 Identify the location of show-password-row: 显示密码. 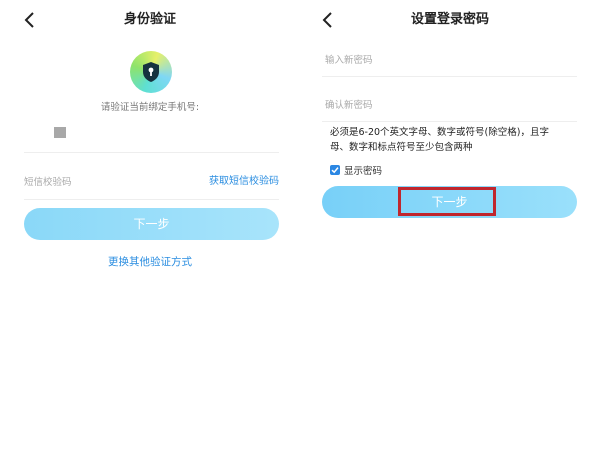
(356, 170).